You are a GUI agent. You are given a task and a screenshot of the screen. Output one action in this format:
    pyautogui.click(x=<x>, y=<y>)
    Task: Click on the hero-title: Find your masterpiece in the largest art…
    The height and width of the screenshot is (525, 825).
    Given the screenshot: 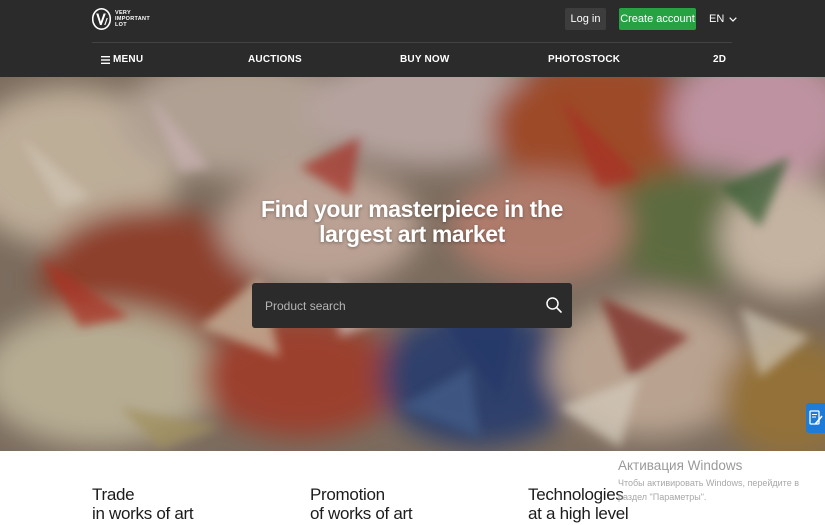 What is the action you would take?
    pyautogui.click(x=412, y=221)
    